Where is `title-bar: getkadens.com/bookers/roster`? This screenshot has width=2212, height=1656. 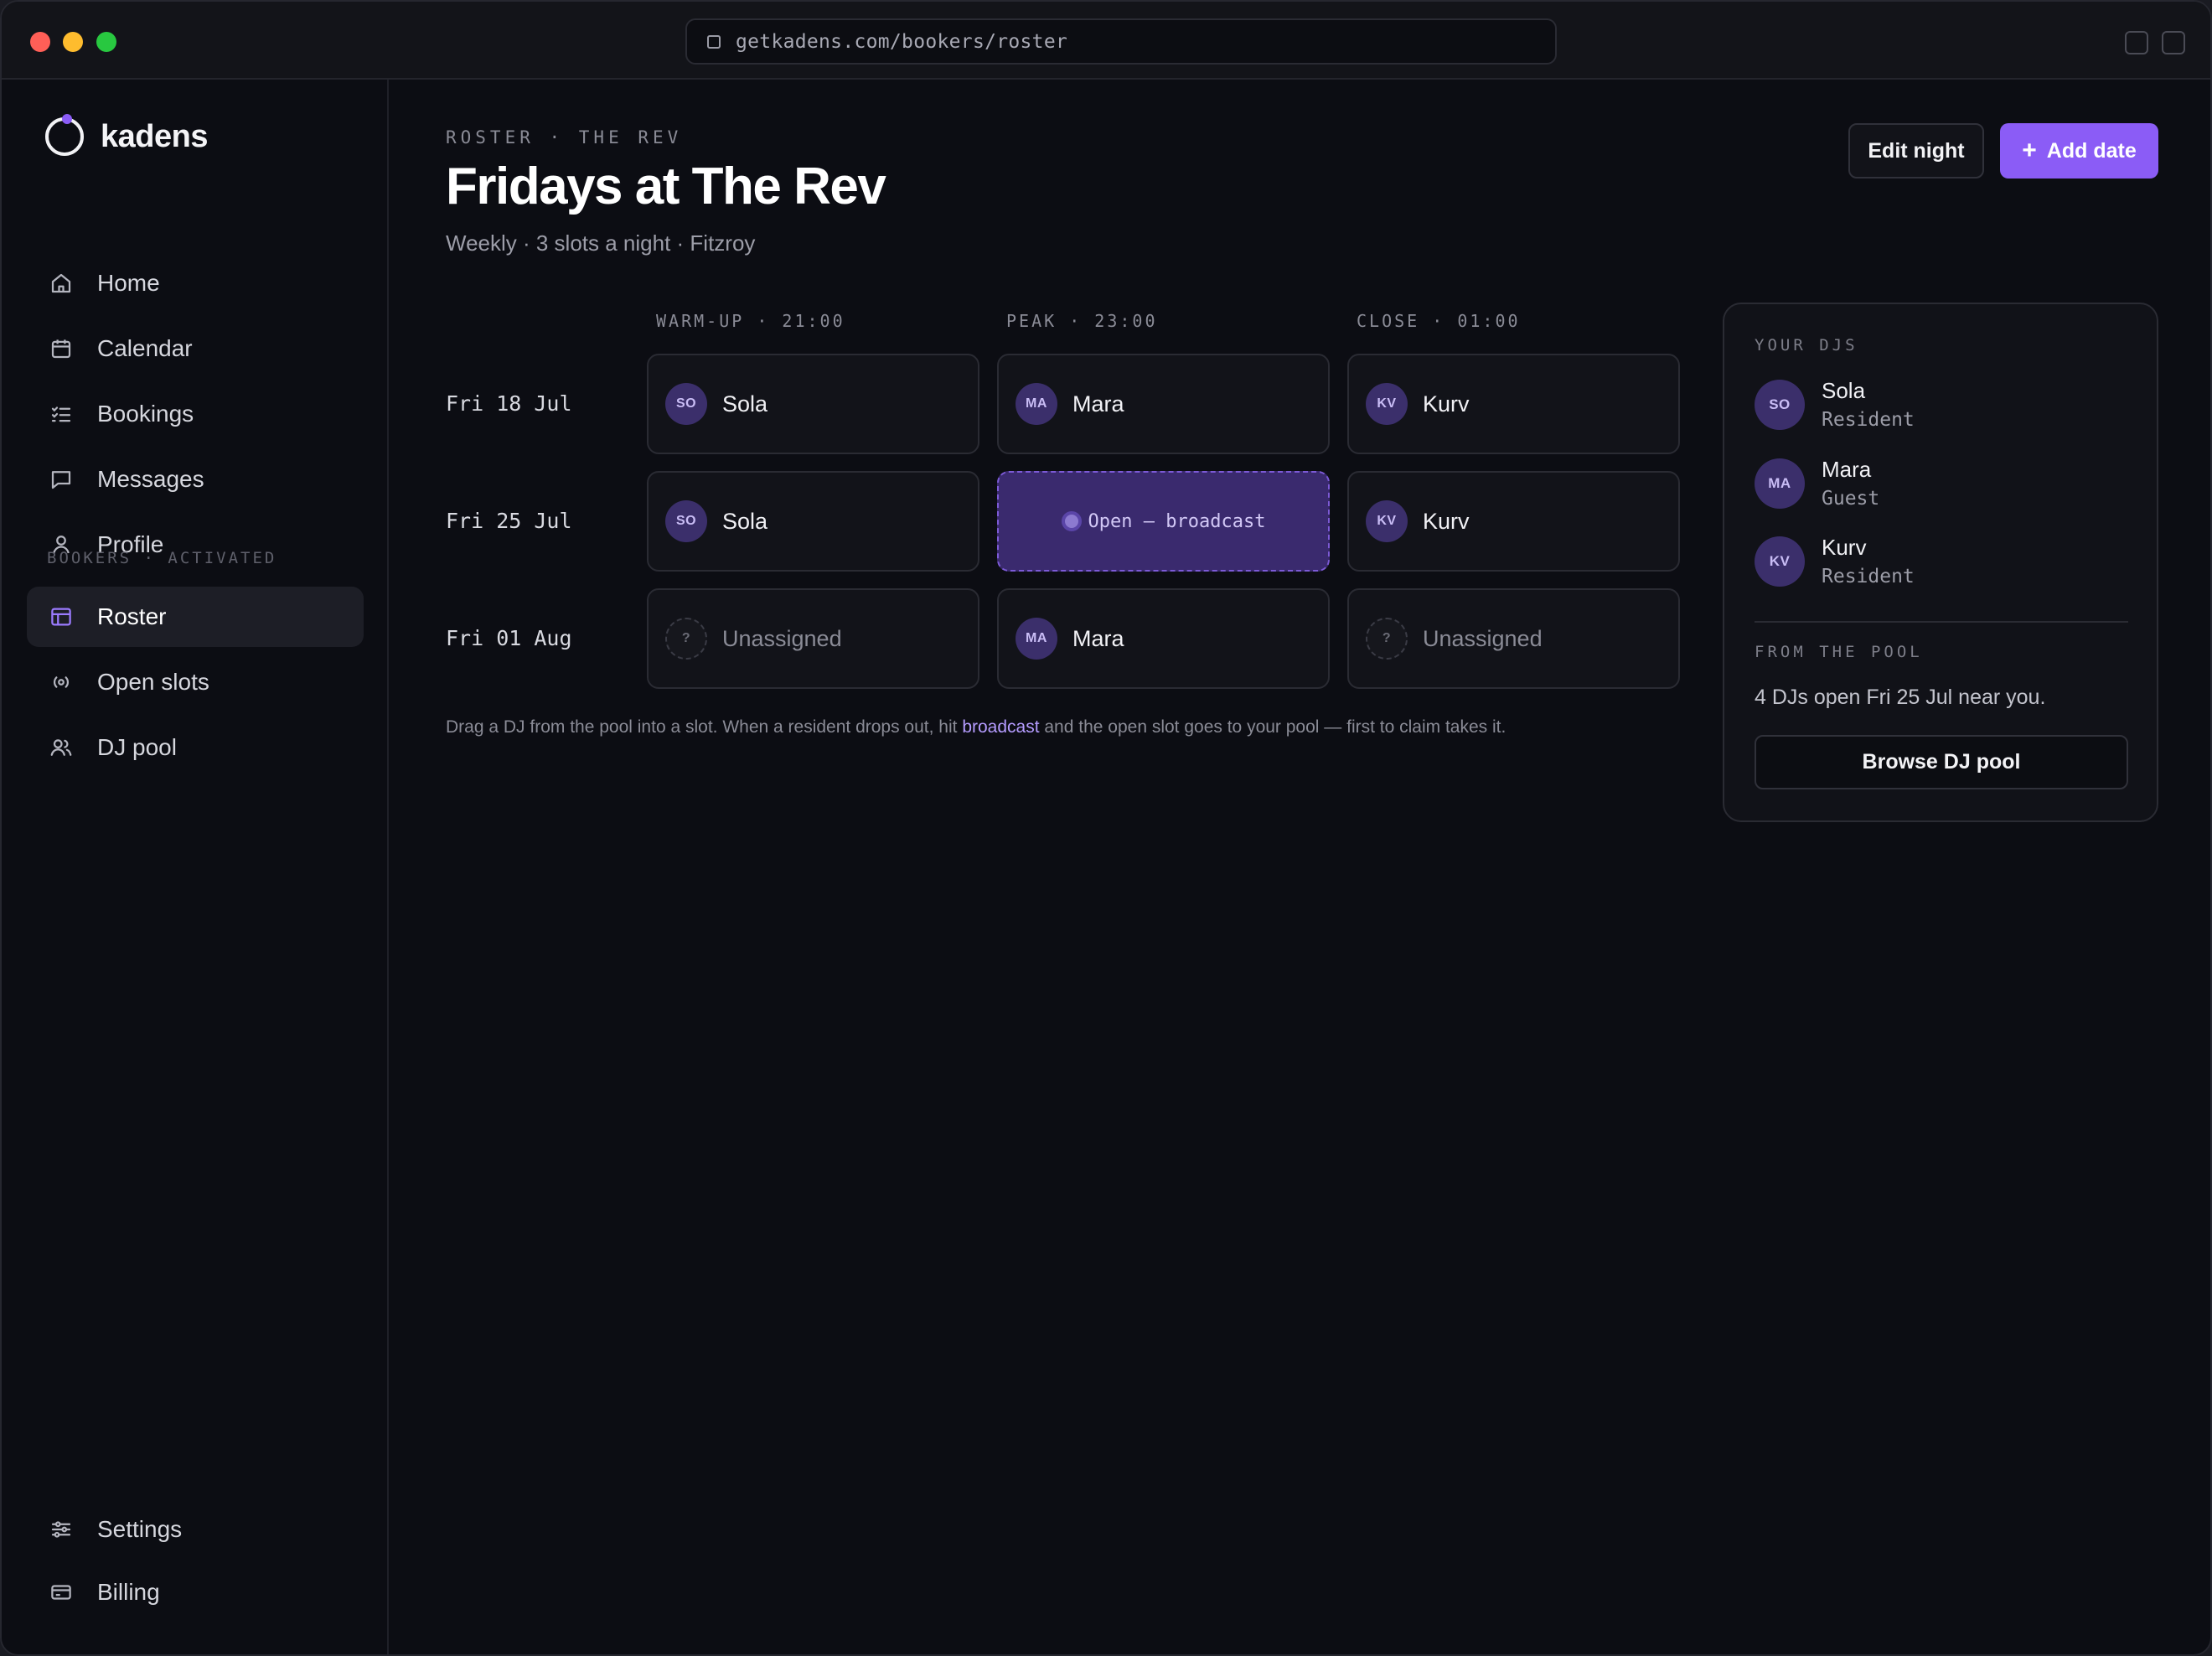 title-bar: getkadens.com/bookers/roster is located at coordinates (1106, 41).